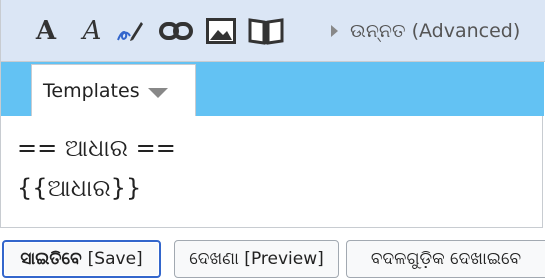 Image resolution: width=545 pixels, height=280 pixels. Describe the element at coordinates (115, 259) in the screenshot. I see `save-button-label-english: [Save]` at that location.